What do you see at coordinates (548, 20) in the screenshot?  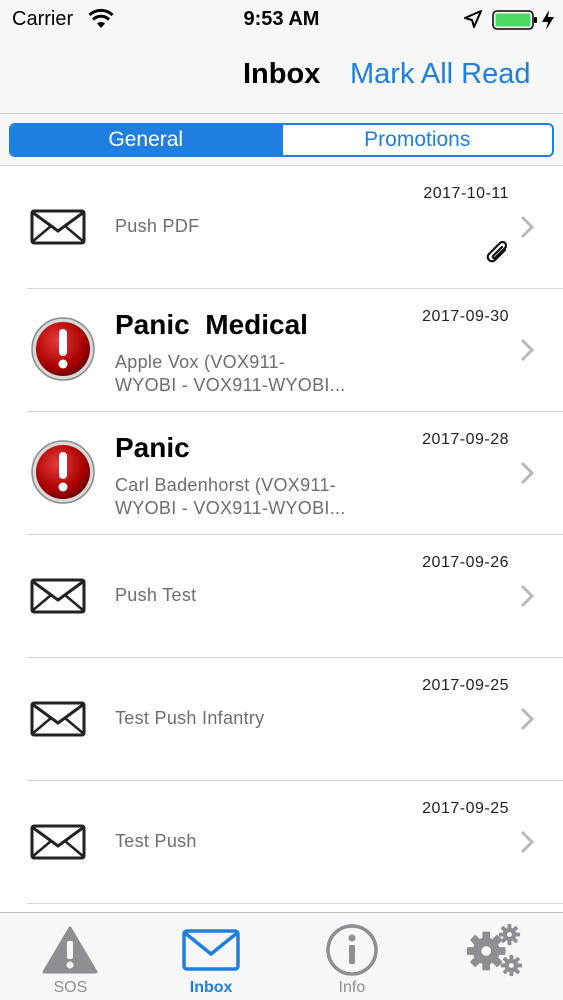 I see `charging-bolt-icon` at bounding box center [548, 20].